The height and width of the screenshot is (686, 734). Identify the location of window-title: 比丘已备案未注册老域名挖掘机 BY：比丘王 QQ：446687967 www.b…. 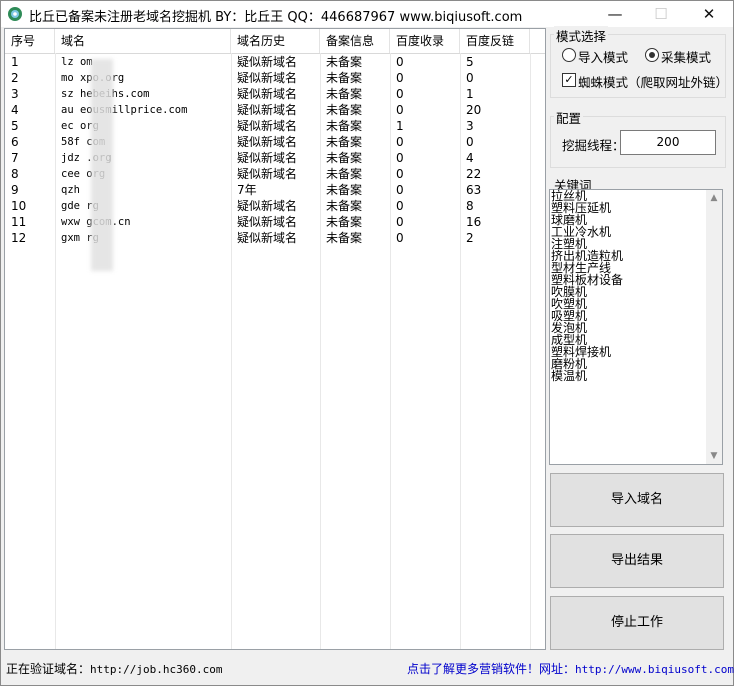
(276, 17).